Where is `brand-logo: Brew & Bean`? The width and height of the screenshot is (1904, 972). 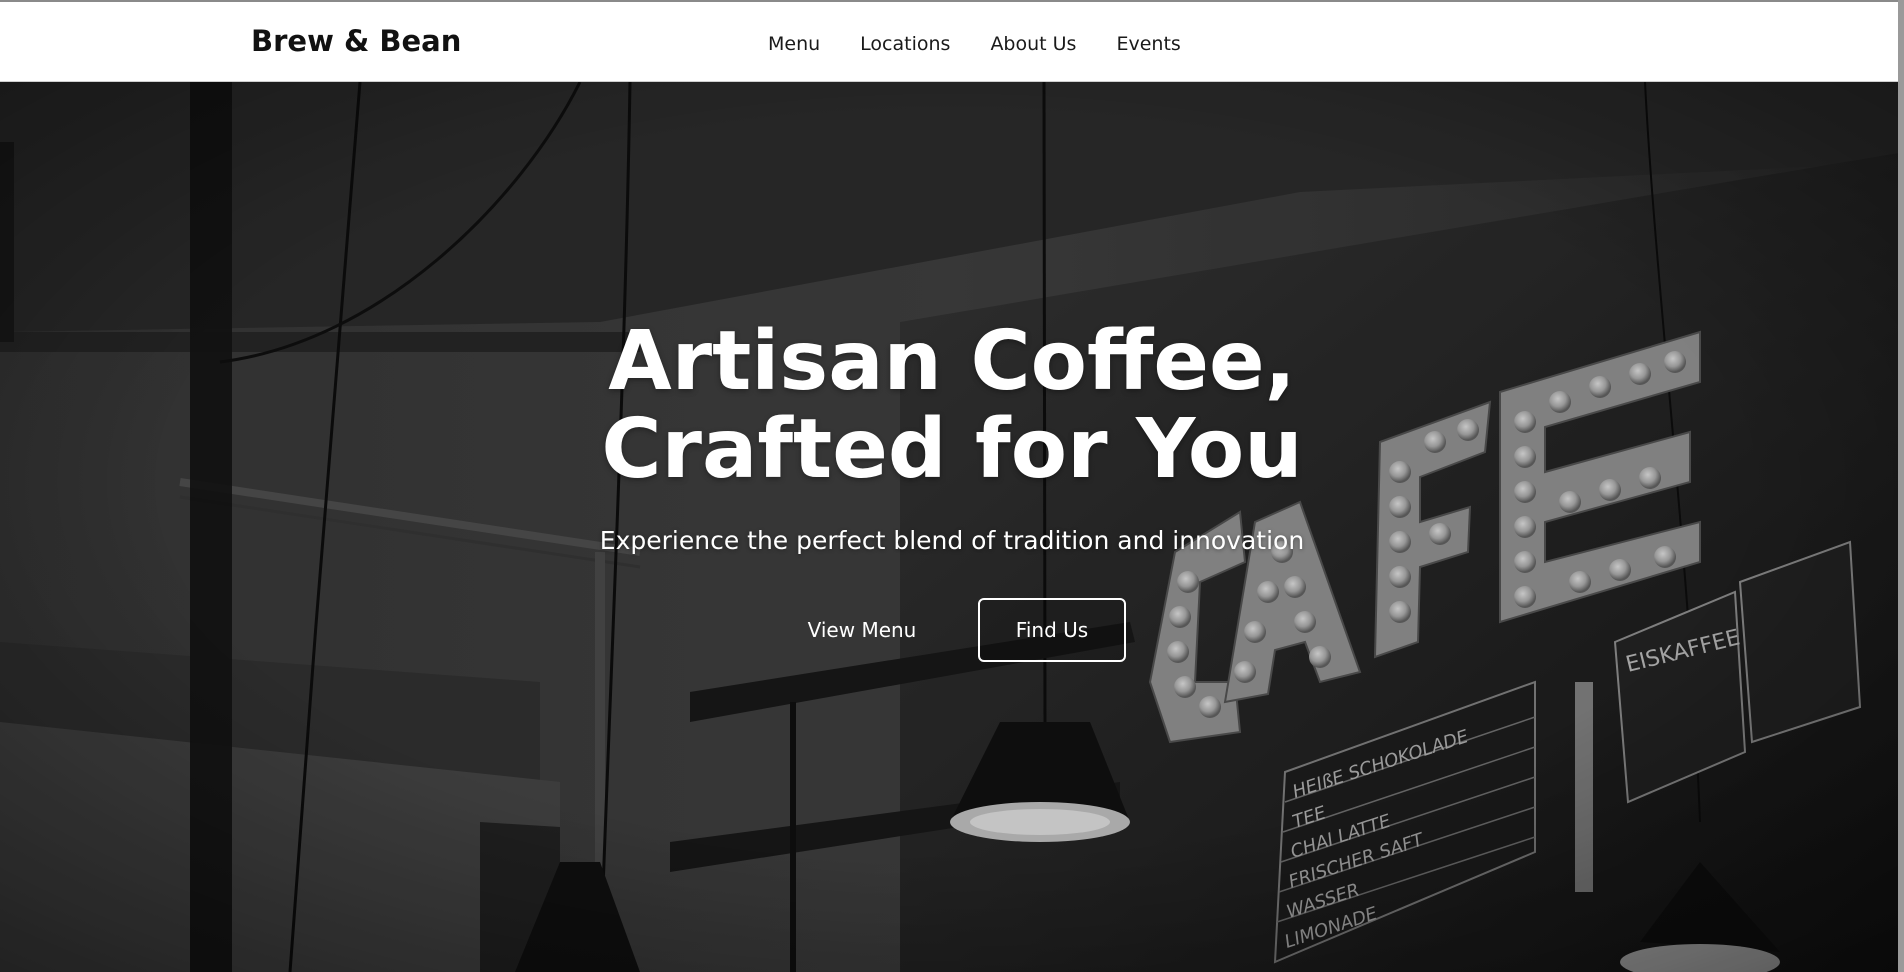 brand-logo: Brew & Bean is located at coordinates (356, 41).